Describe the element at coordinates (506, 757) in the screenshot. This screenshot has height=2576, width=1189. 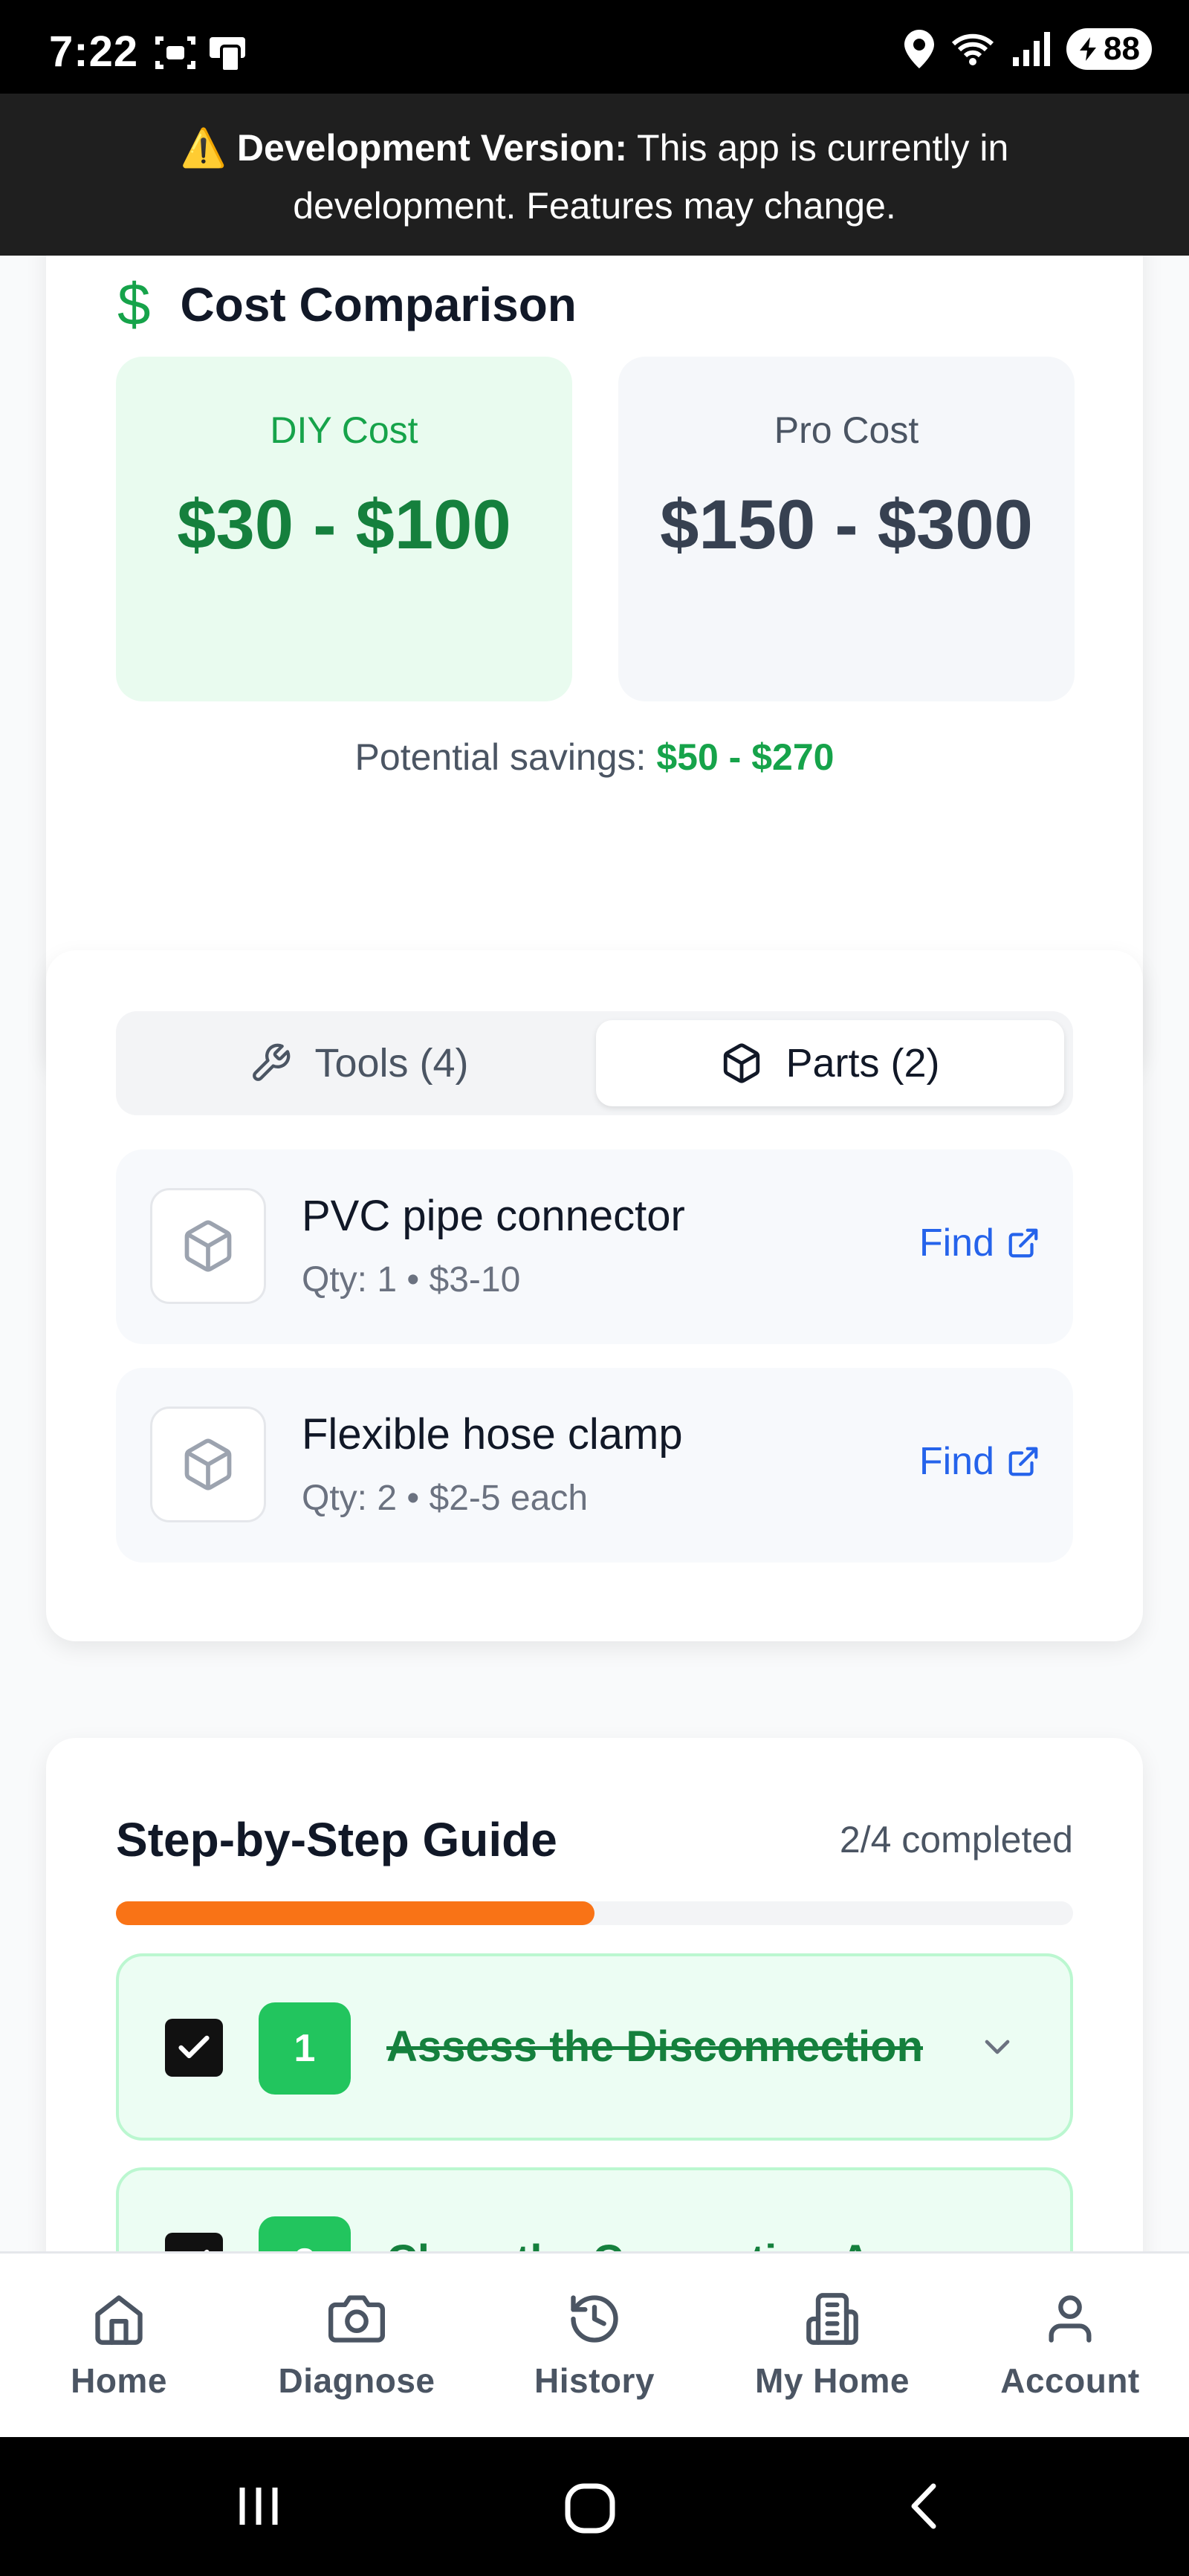
I see `savings-label: Potential savings:` at that location.